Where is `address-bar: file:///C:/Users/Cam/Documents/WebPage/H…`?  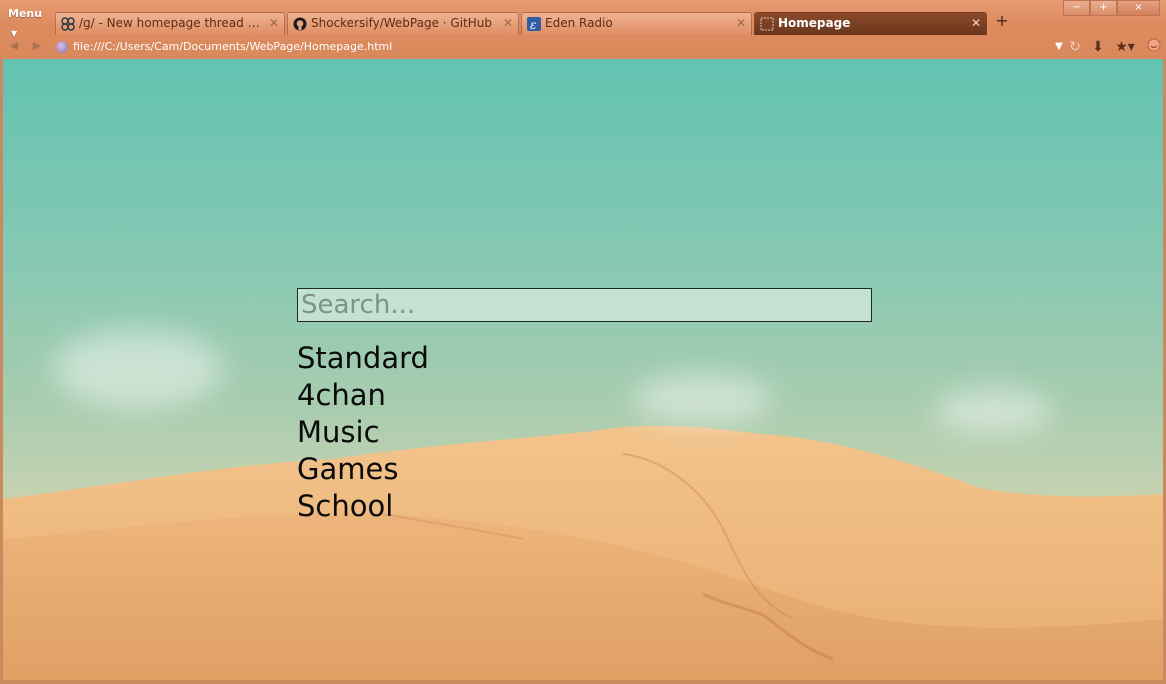 address-bar: file:///C:/Users/Cam/Documents/WebPage/H… is located at coordinates (556, 47).